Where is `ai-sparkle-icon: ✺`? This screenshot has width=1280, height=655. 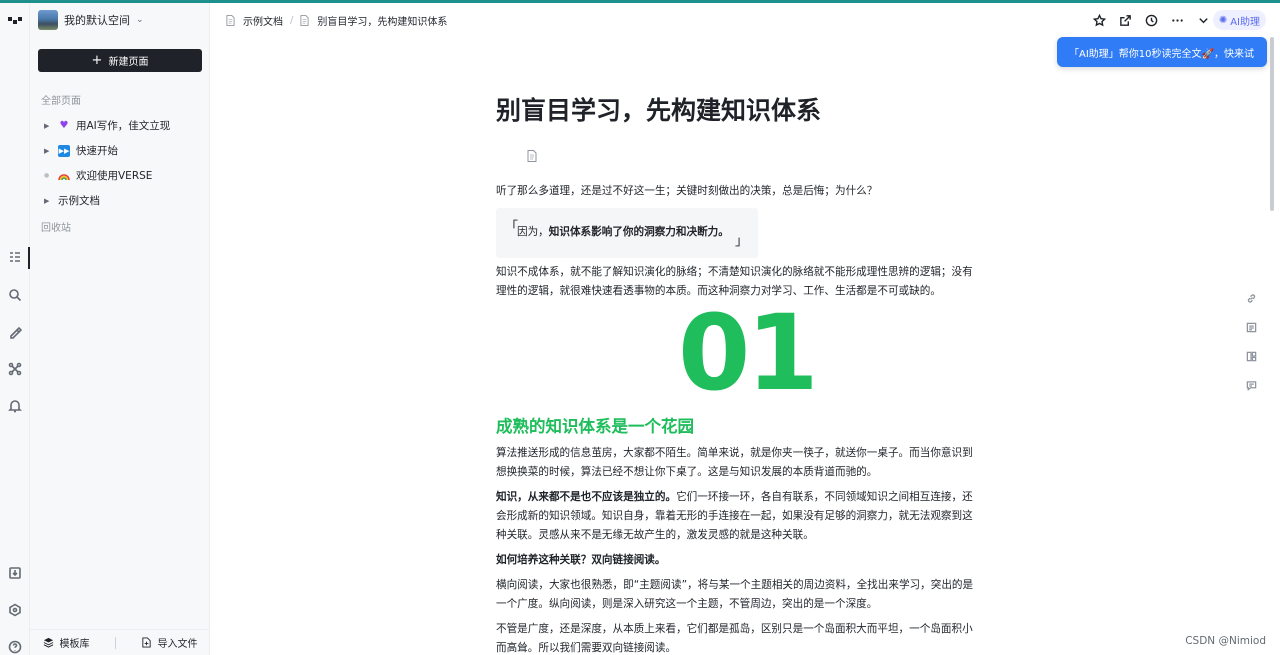
ai-sparkle-icon: ✺ is located at coordinates (1223, 20).